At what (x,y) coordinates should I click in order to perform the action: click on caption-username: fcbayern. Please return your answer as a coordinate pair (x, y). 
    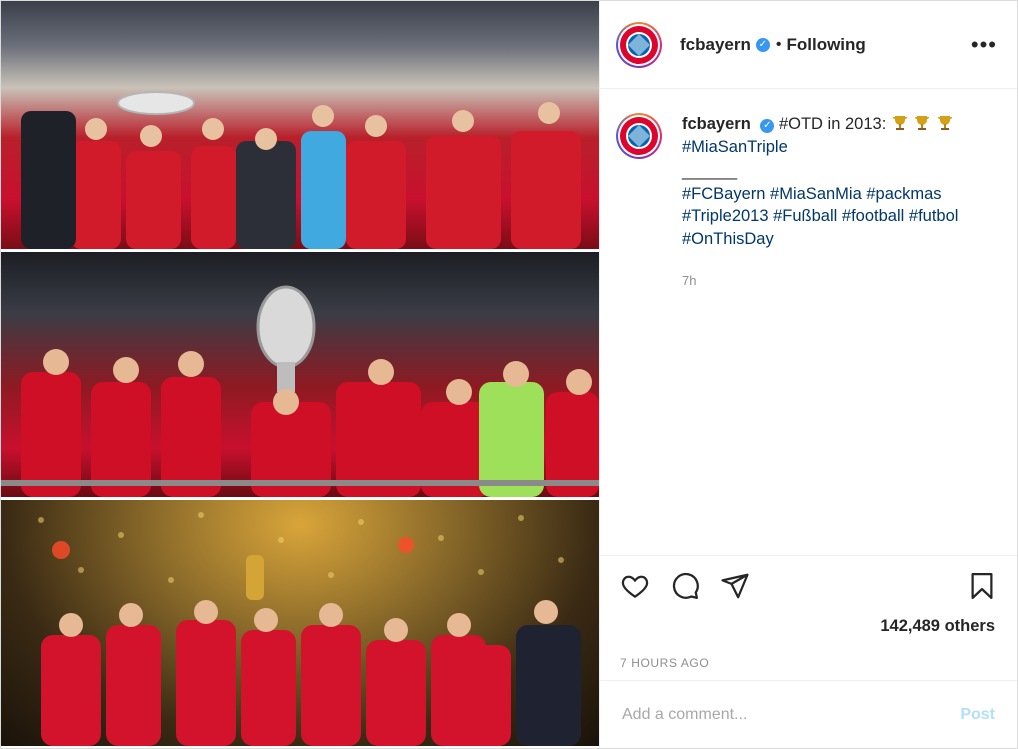
    Looking at the image, I should click on (716, 124).